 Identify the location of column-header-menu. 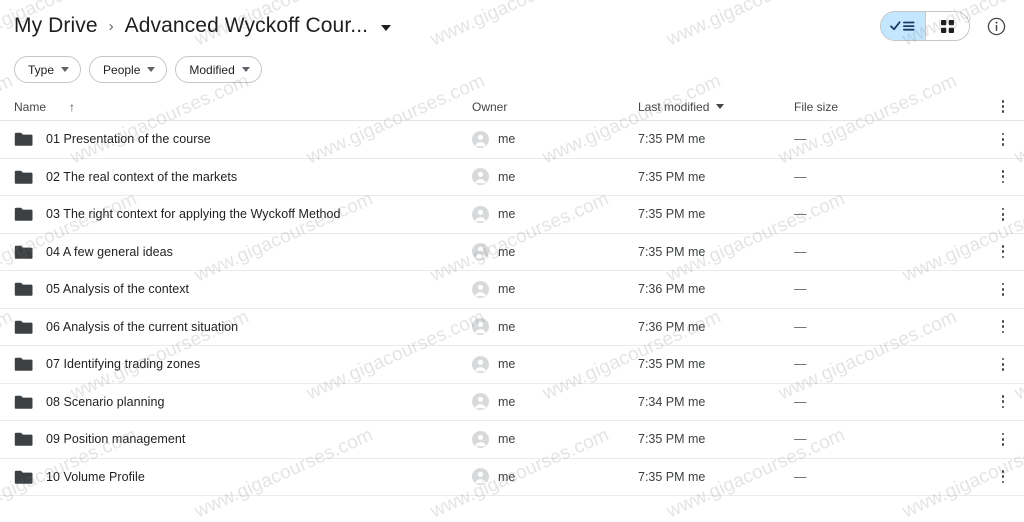
(1003, 107).